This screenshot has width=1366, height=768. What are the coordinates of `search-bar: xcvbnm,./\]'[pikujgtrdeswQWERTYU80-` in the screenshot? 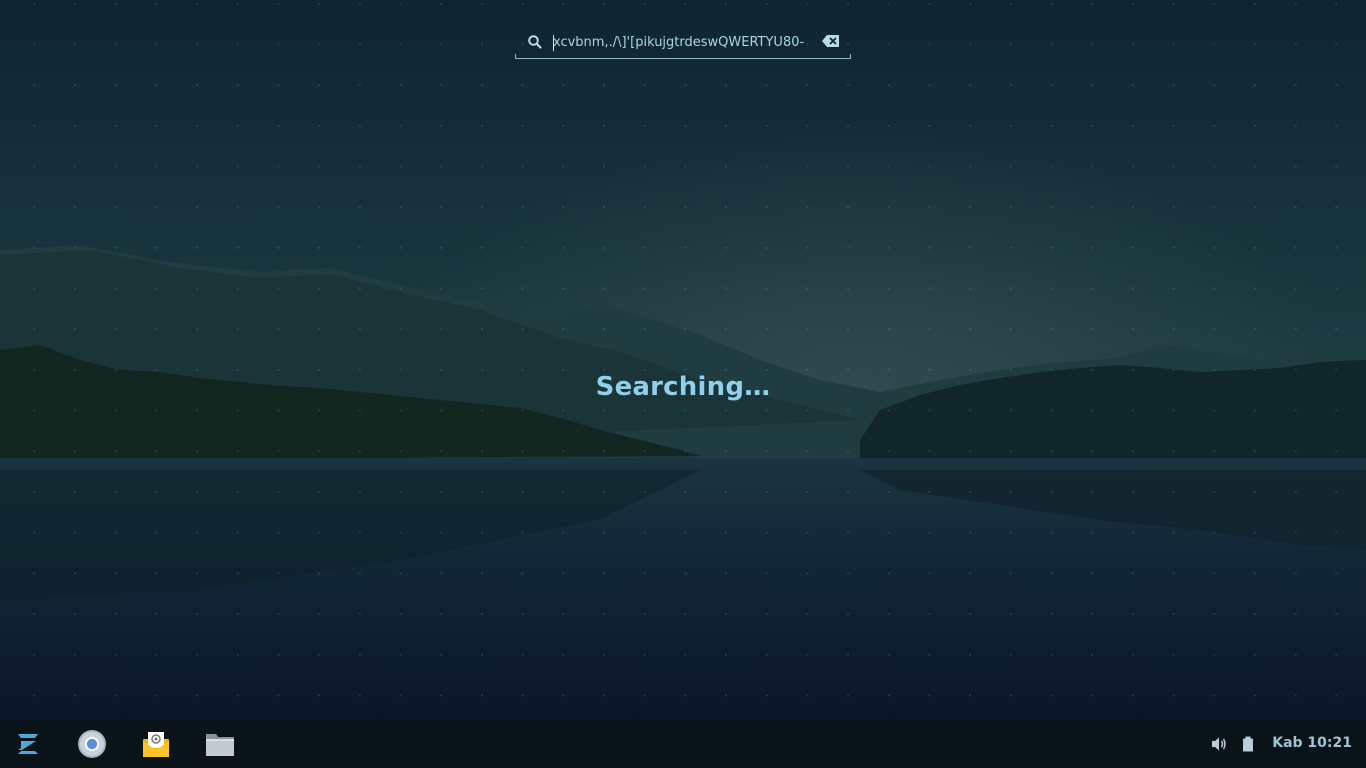 It's located at (683, 43).